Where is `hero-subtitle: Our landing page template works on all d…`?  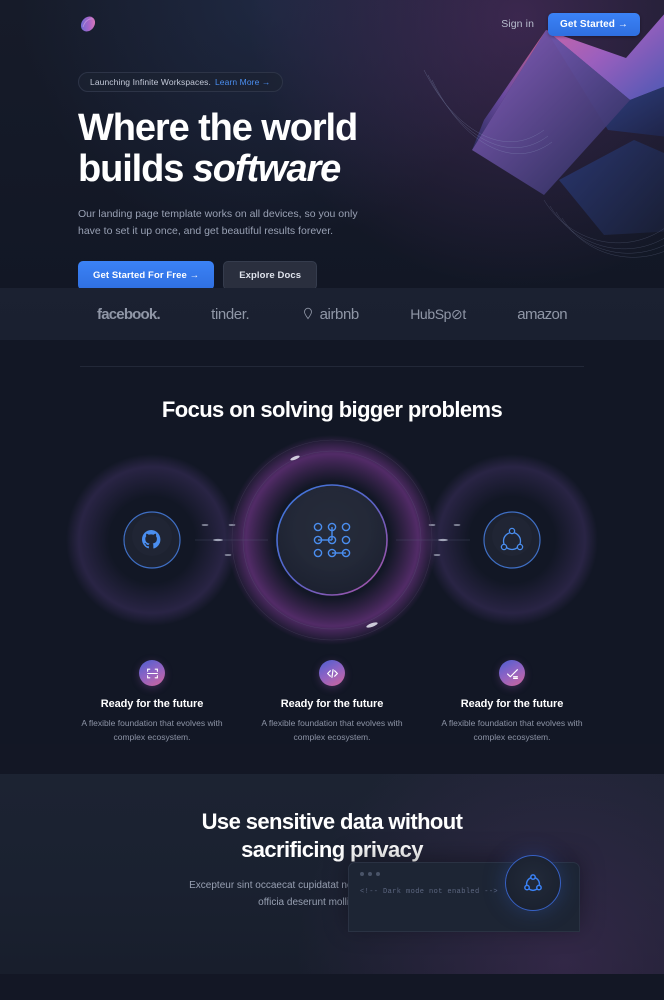
hero-subtitle: Our landing page template works on all d… is located at coordinates (218, 223).